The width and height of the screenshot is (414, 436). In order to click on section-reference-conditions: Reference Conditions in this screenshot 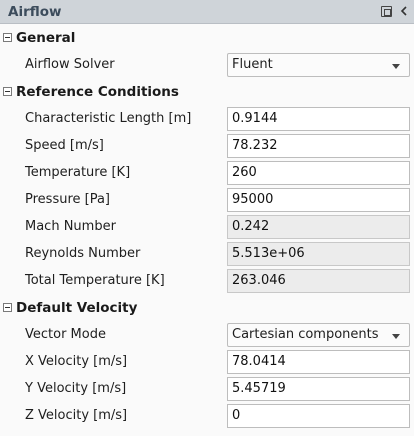, I will do `click(207, 91)`.